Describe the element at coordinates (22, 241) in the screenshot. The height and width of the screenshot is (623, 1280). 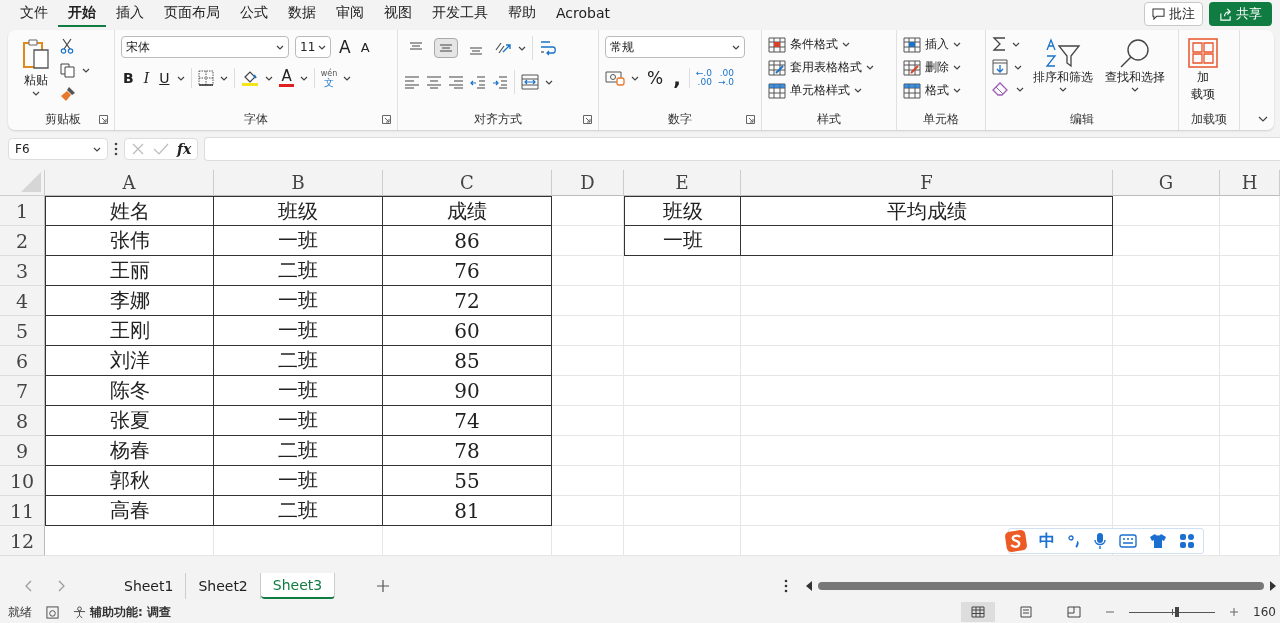
I see `row-header: 2` at that location.